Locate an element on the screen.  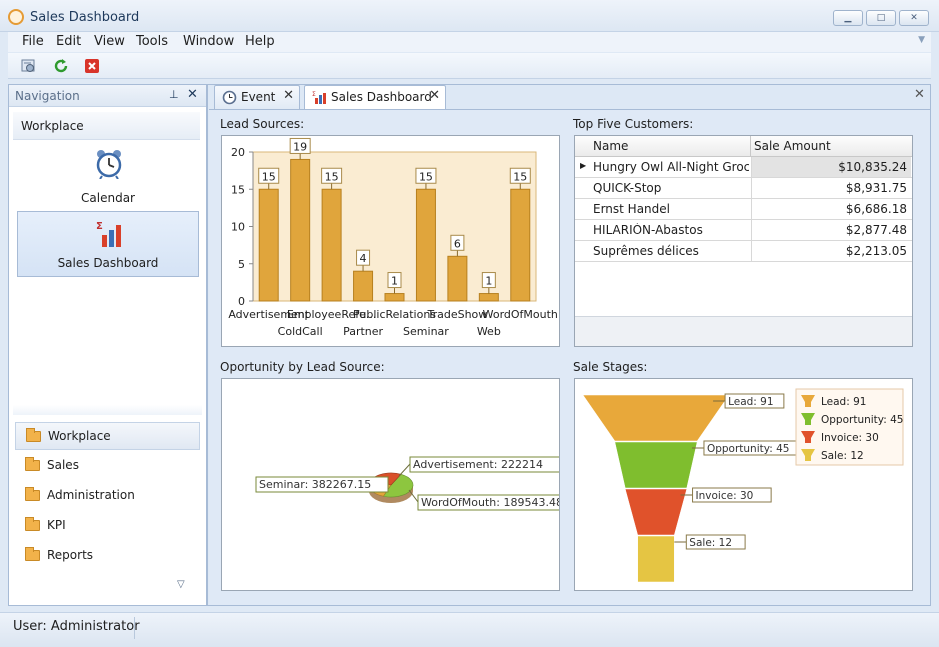
y-tick-label: 5 is located at coordinates (241, 264).